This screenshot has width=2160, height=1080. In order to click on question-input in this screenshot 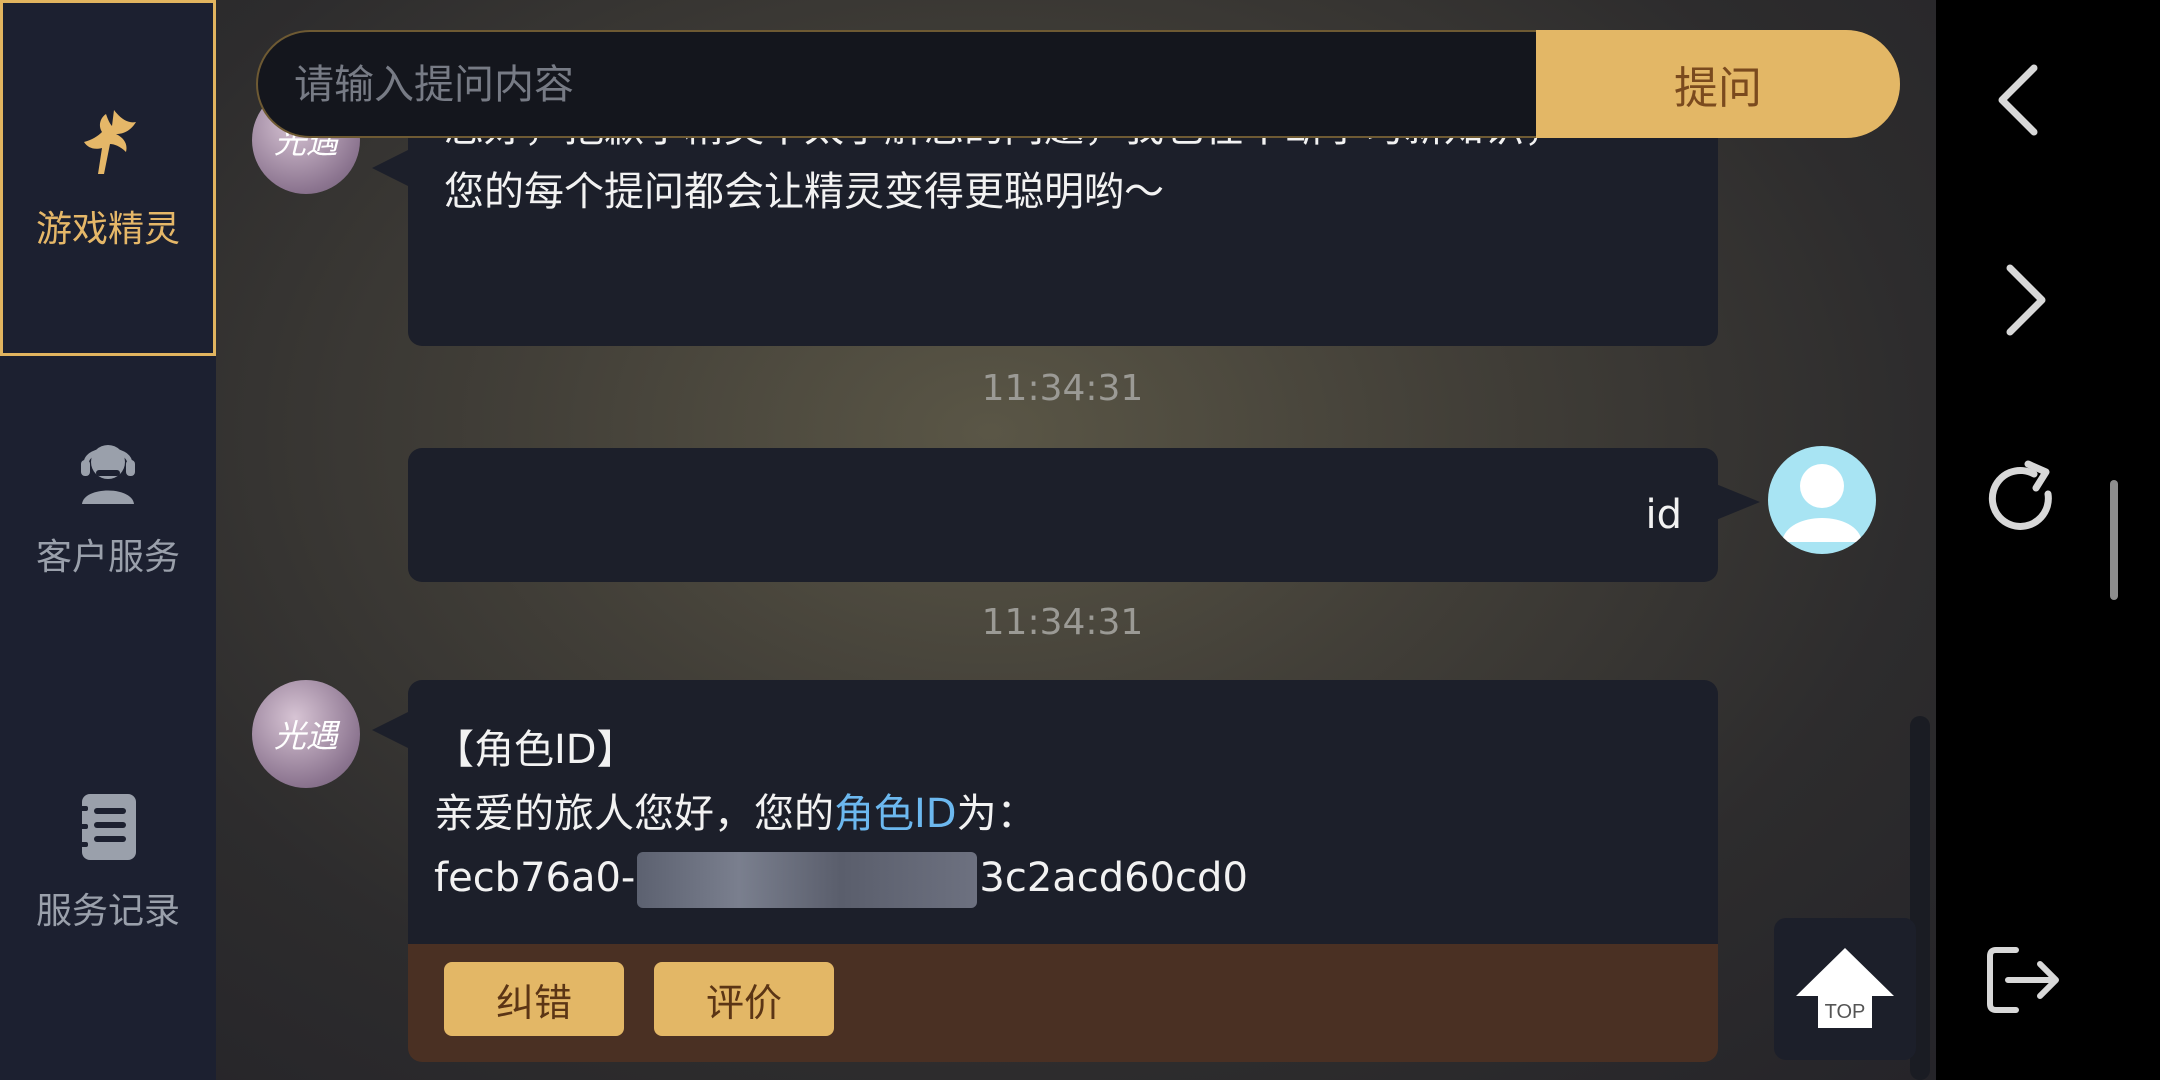, I will do `click(917, 84)`.